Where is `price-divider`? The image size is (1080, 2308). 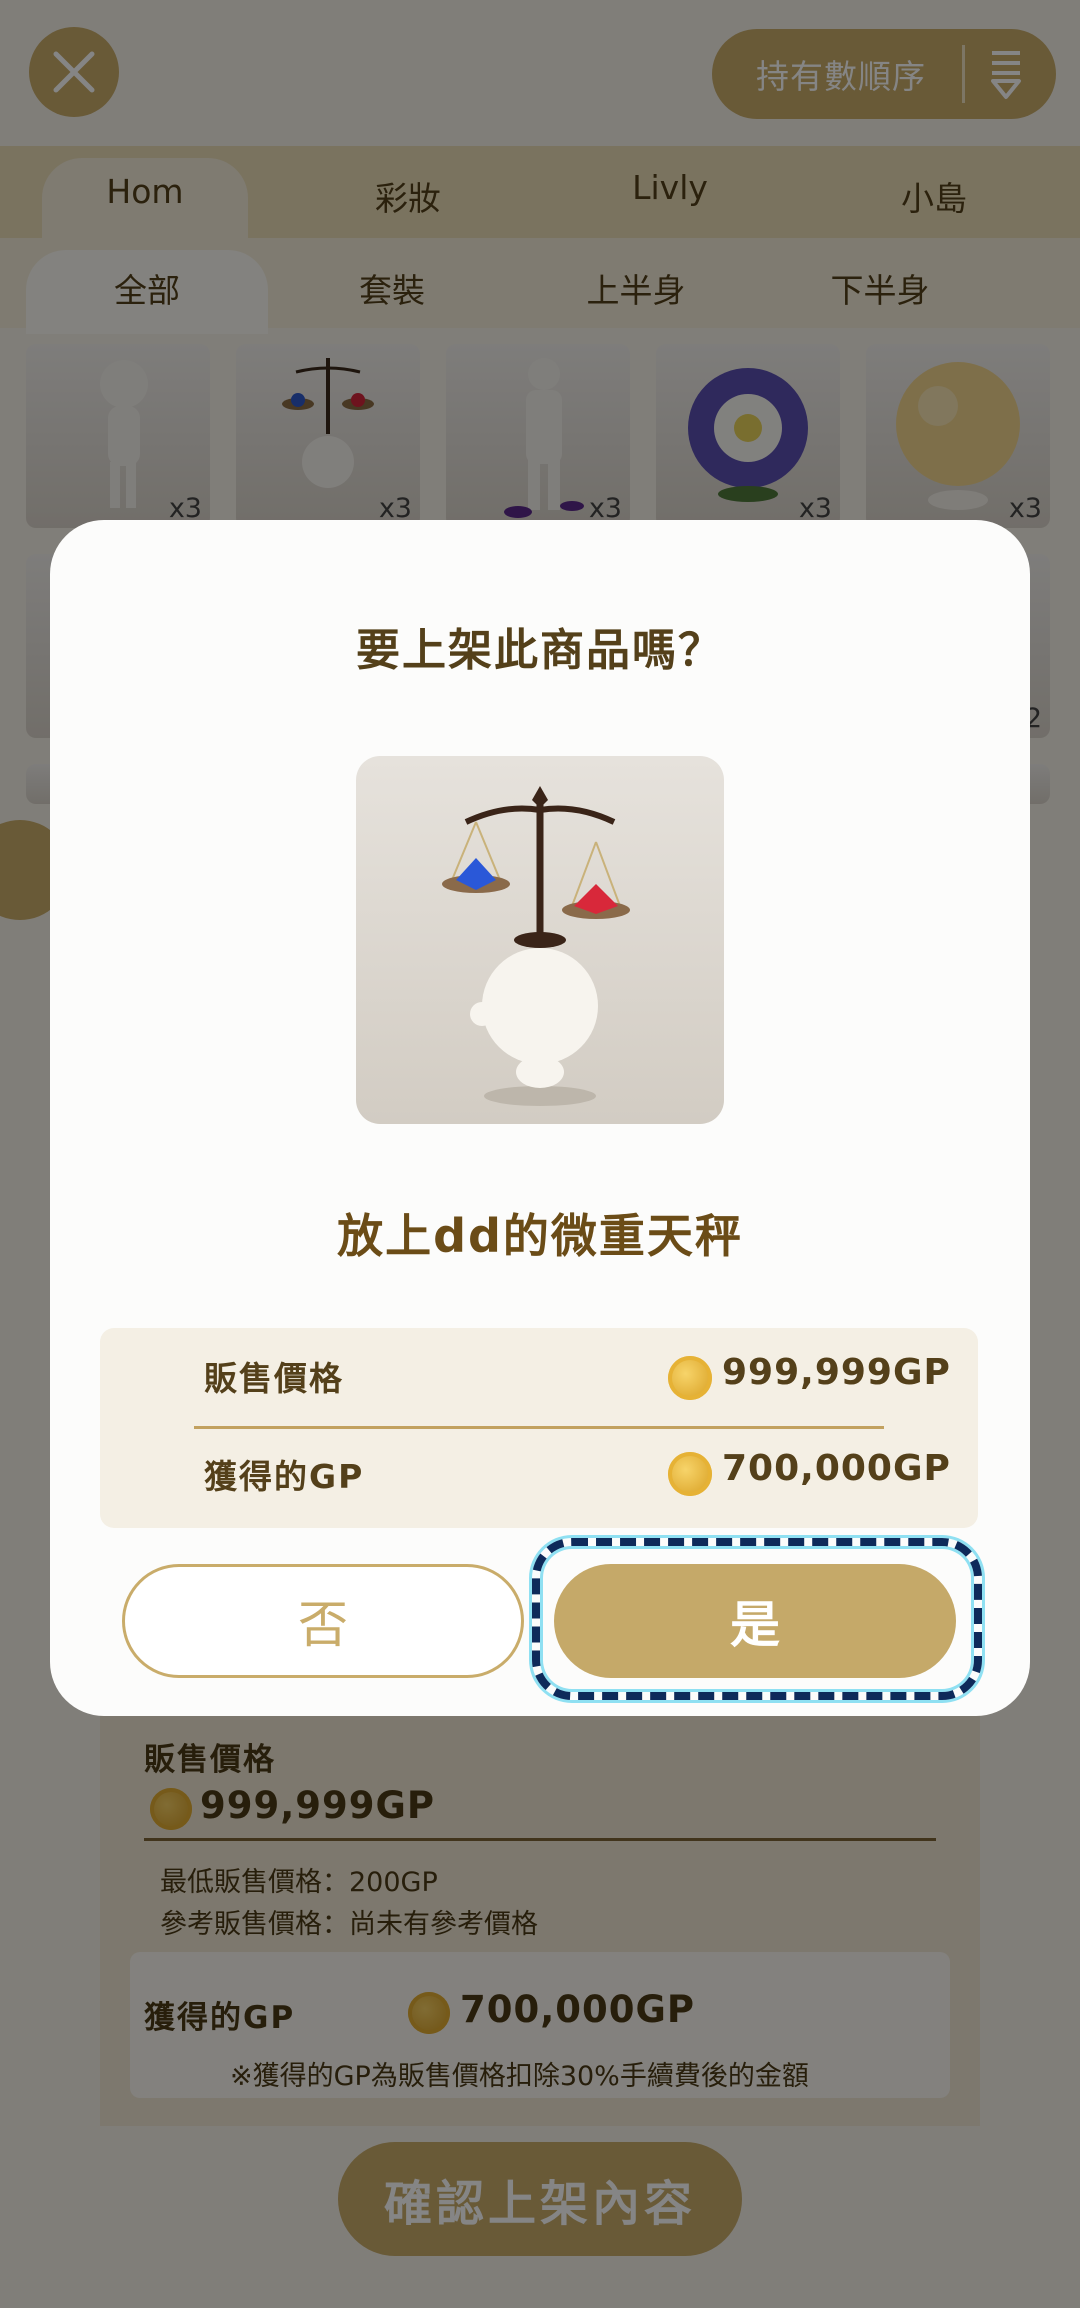
price-divider is located at coordinates (539, 1427).